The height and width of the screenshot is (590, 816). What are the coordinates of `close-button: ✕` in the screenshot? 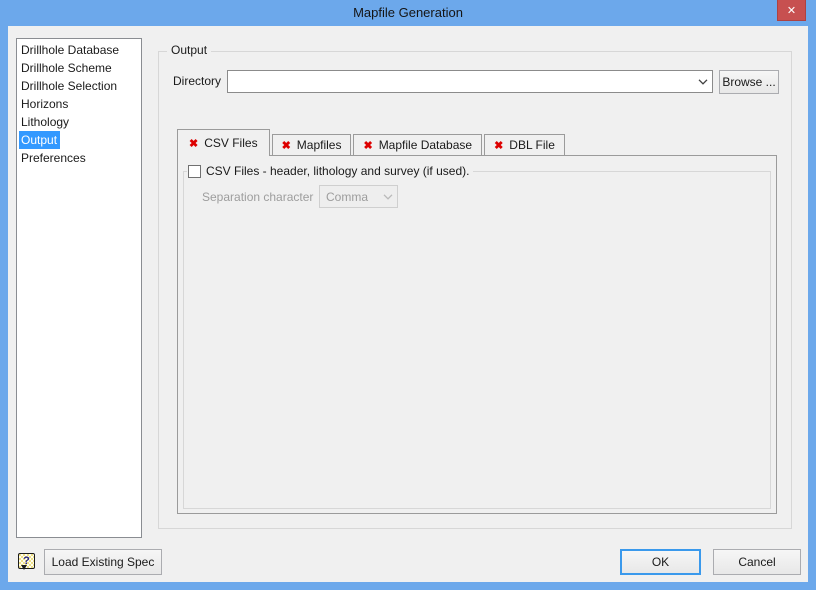 It's located at (791, 10).